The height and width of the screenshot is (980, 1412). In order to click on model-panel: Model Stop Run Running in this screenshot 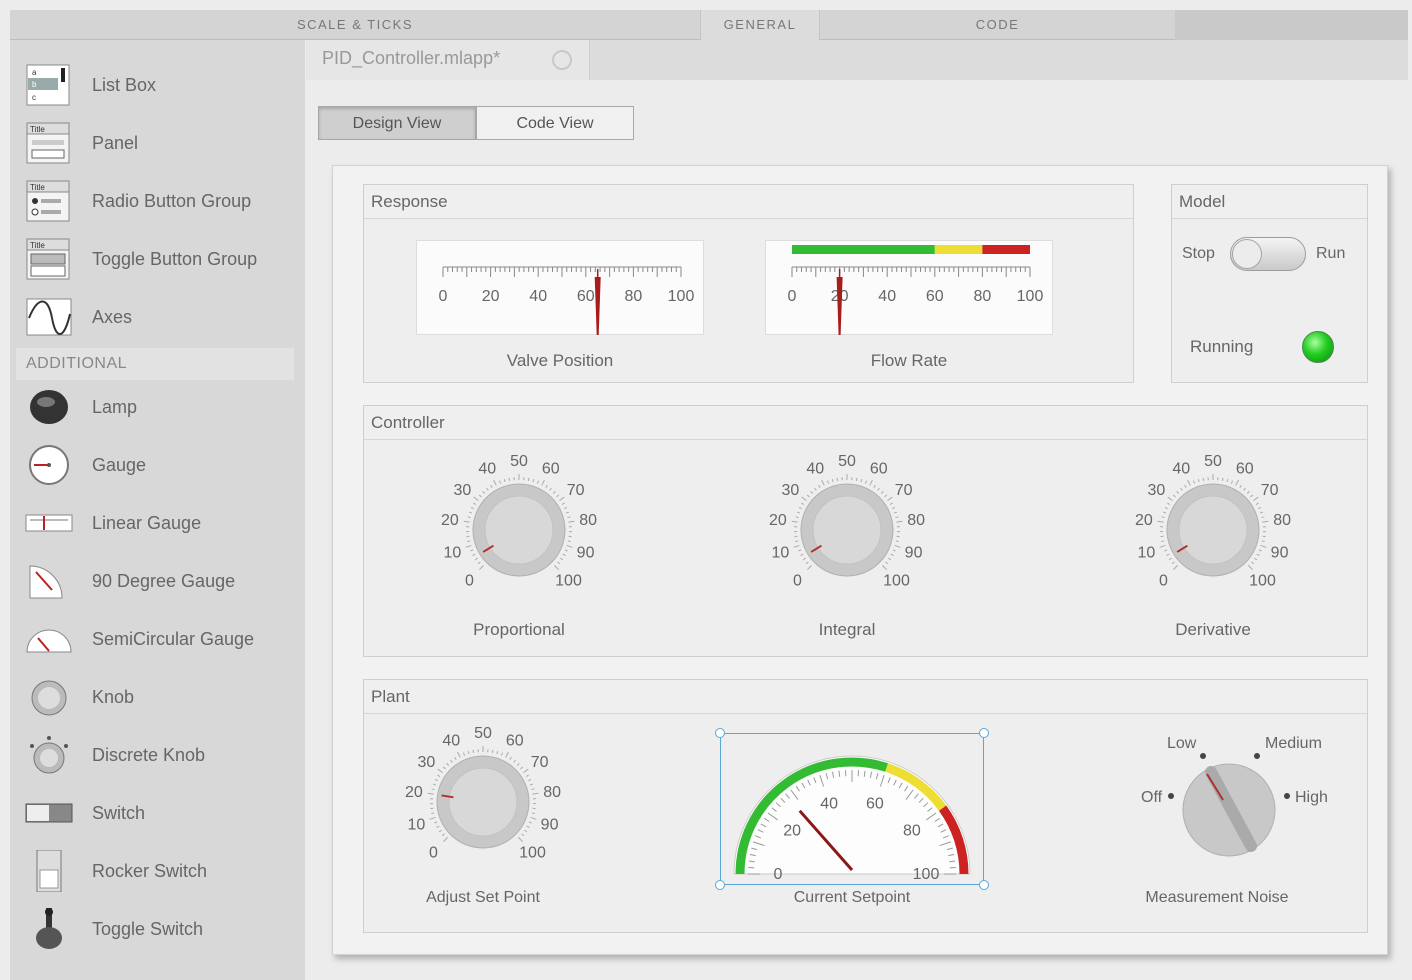, I will do `click(1269, 283)`.